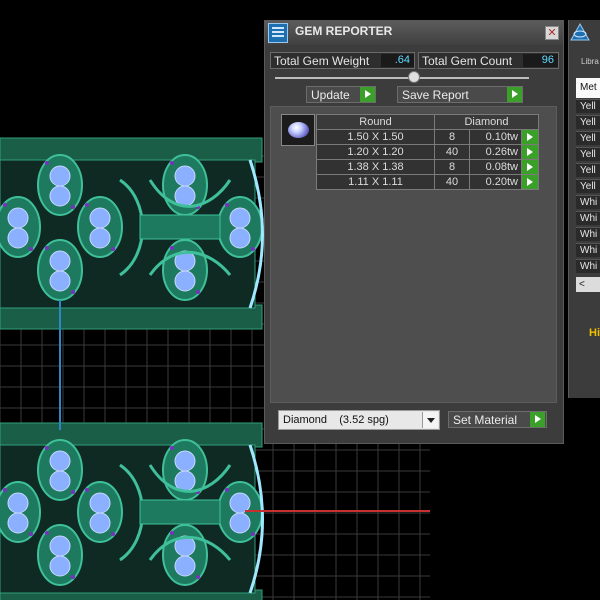 The height and width of the screenshot is (600, 600). Describe the element at coordinates (344, 31) in the screenshot. I see `window-title: GEM REPORTER` at that location.